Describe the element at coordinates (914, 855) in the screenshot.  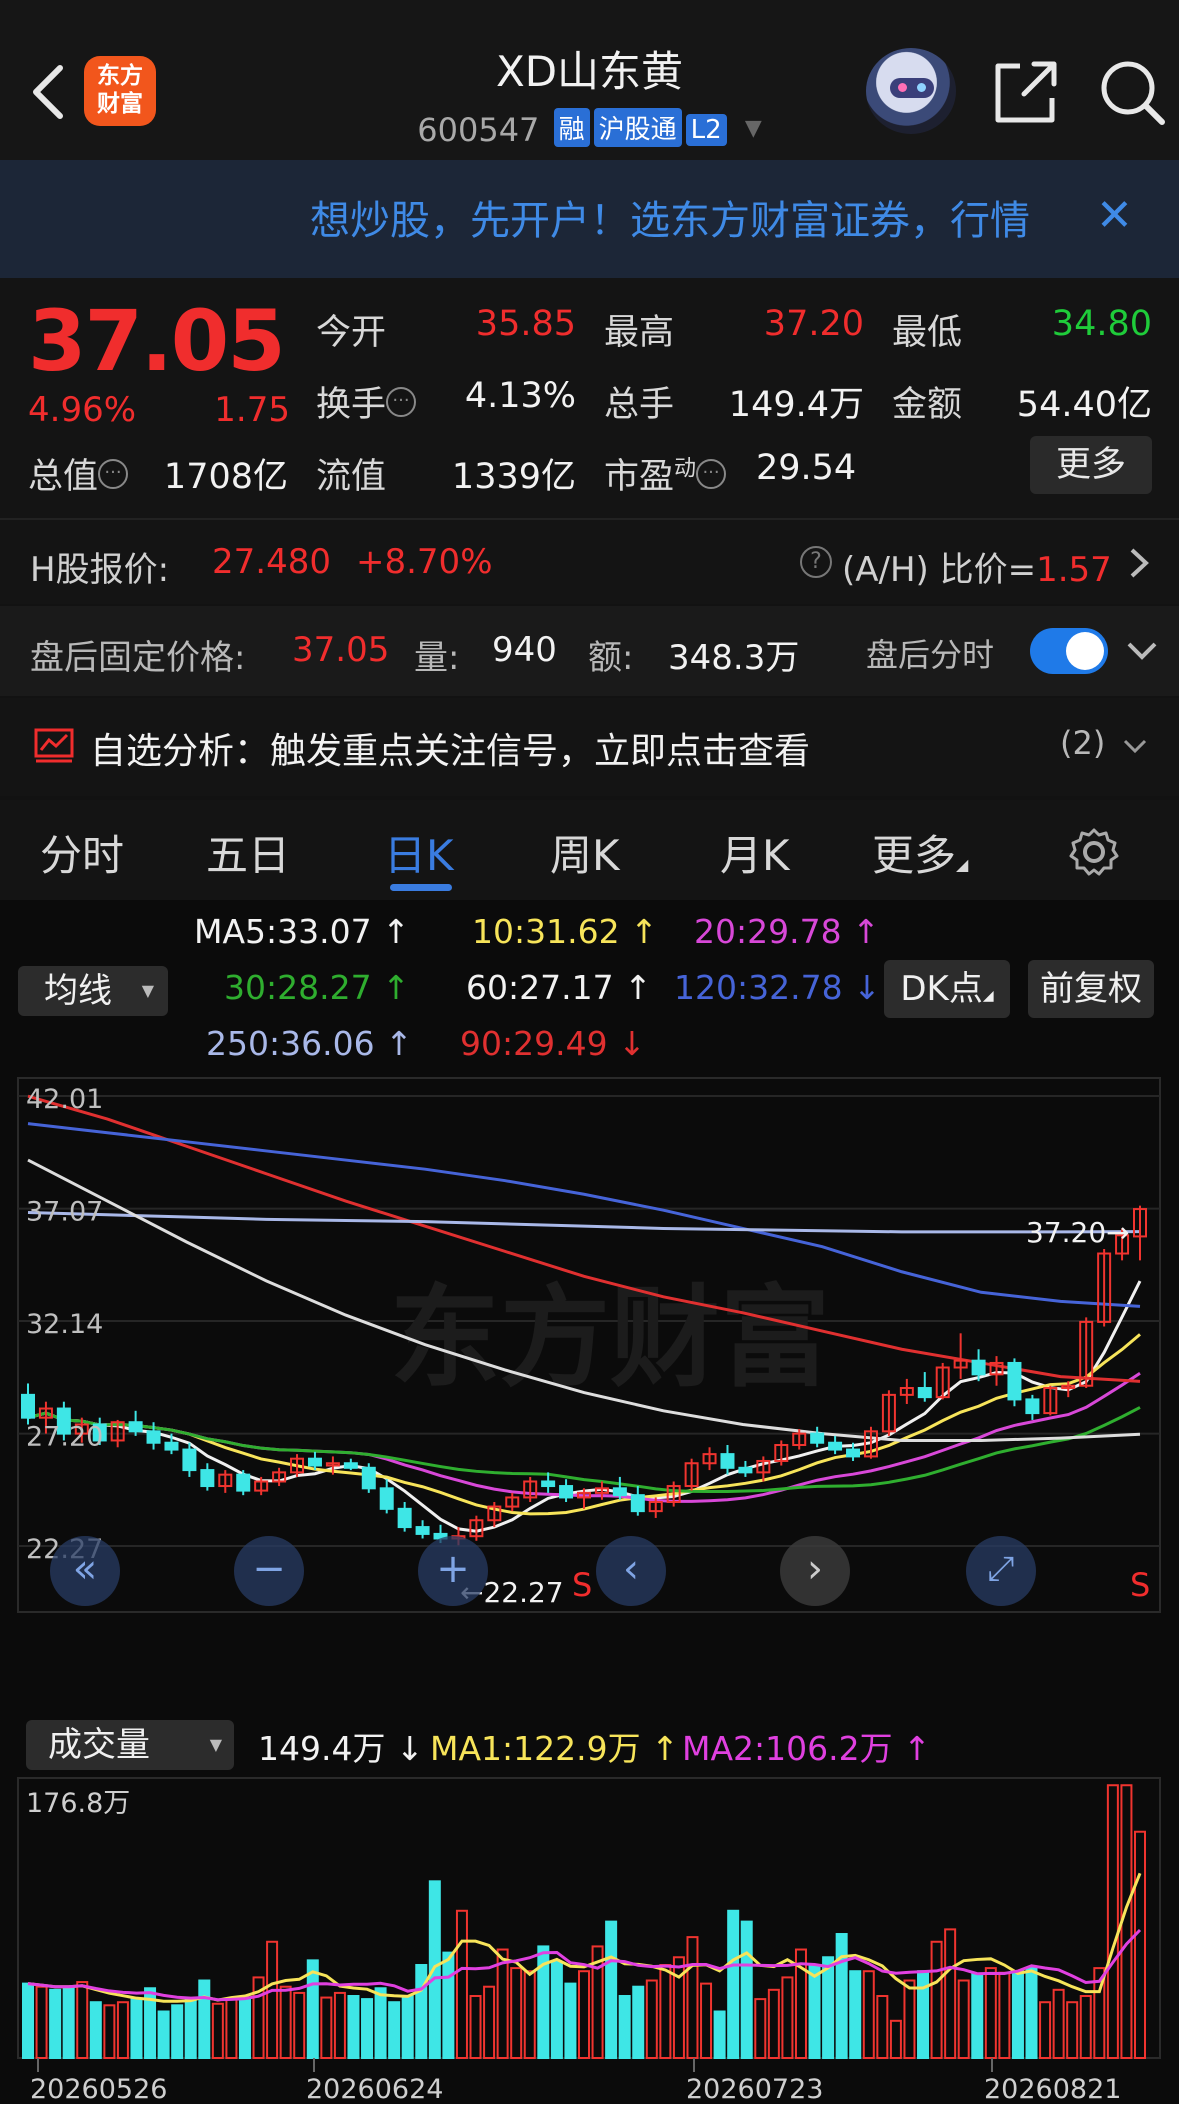
I see `tab-more-label: 更多` at that location.